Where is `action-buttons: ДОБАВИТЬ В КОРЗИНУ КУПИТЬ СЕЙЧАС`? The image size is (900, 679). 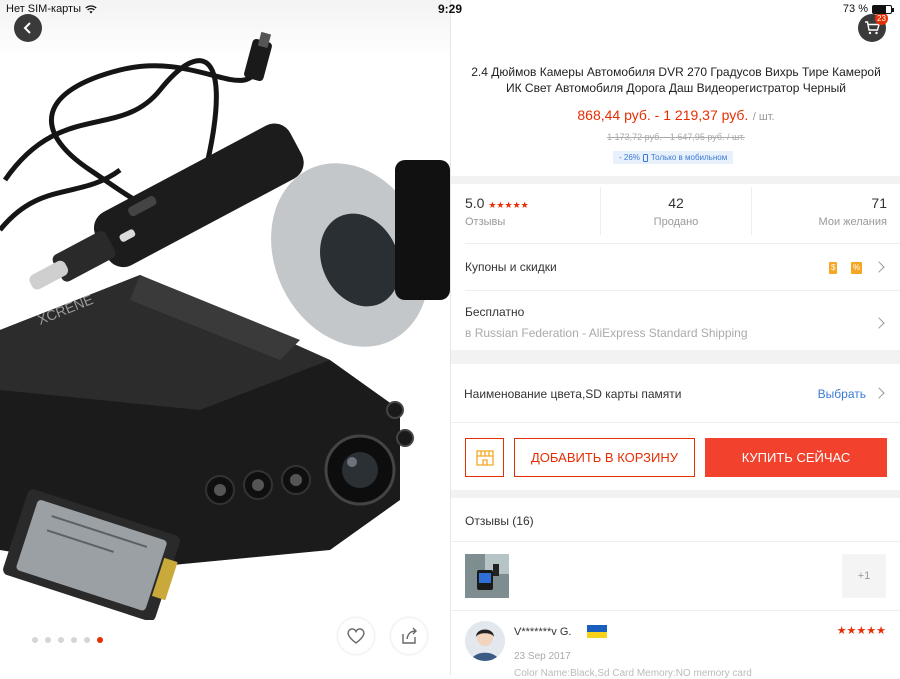 action-buttons: ДОБАВИТЬ В КОРЗИНУ КУПИТЬ СЕЙЧАС is located at coordinates (676, 457).